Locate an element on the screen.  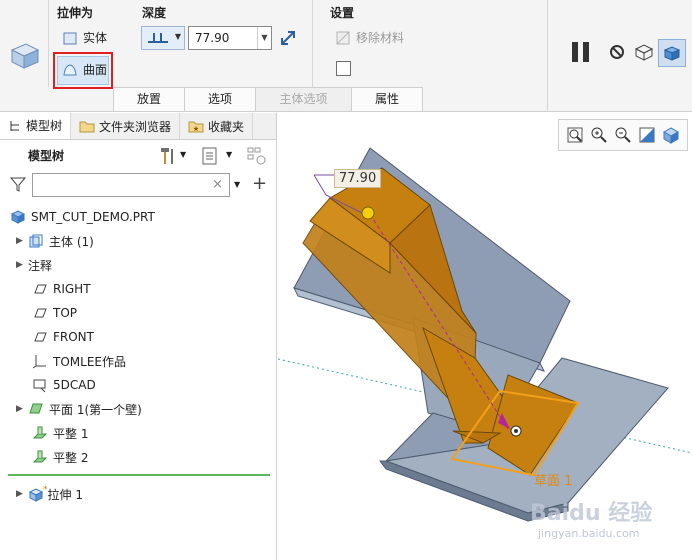
tab-favorites: ★ 收藏夹 is located at coordinates (217, 126).